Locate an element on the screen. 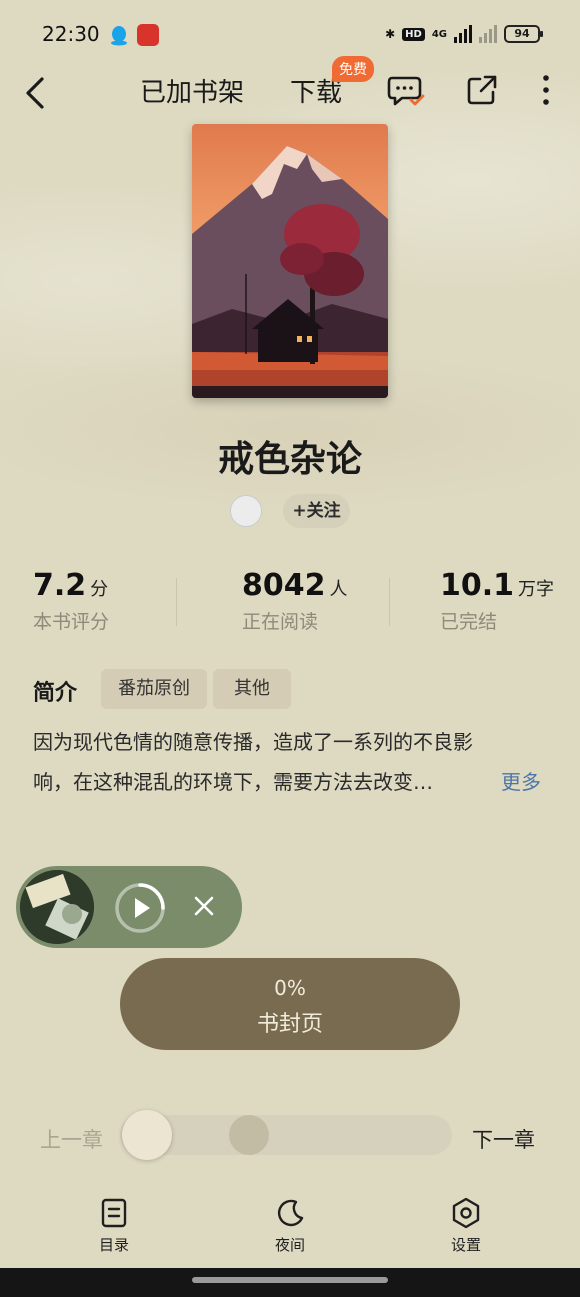 This screenshot has width=580, height=1297. settings-icon is located at coordinates (466, 1213).